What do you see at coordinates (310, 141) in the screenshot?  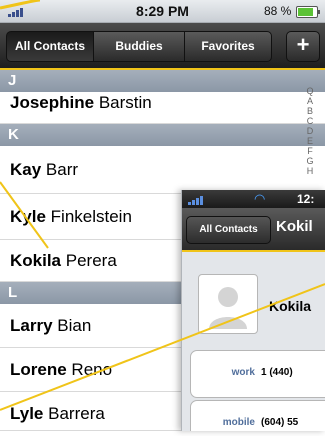 I see `index-letter: E` at bounding box center [310, 141].